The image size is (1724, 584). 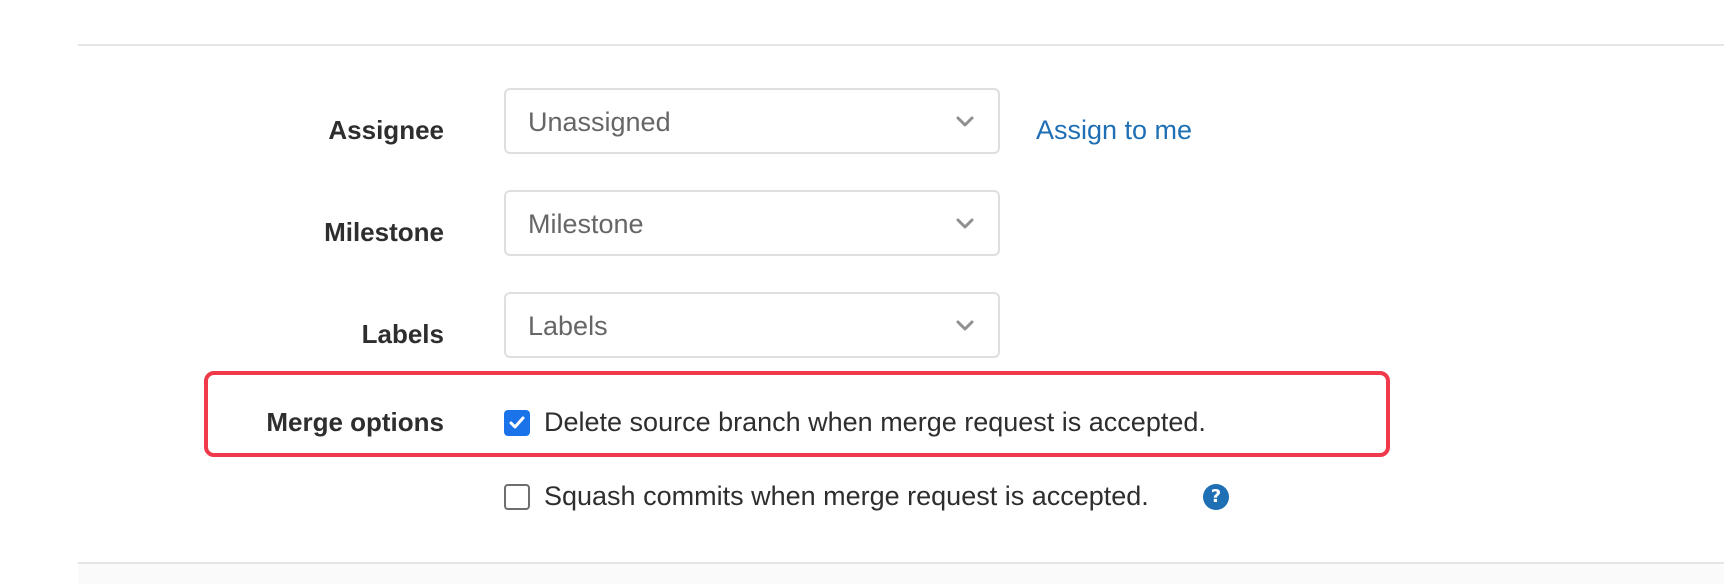 What do you see at coordinates (1216, 497) in the screenshot?
I see `help-icon: ?` at bounding box center [1216, 497].